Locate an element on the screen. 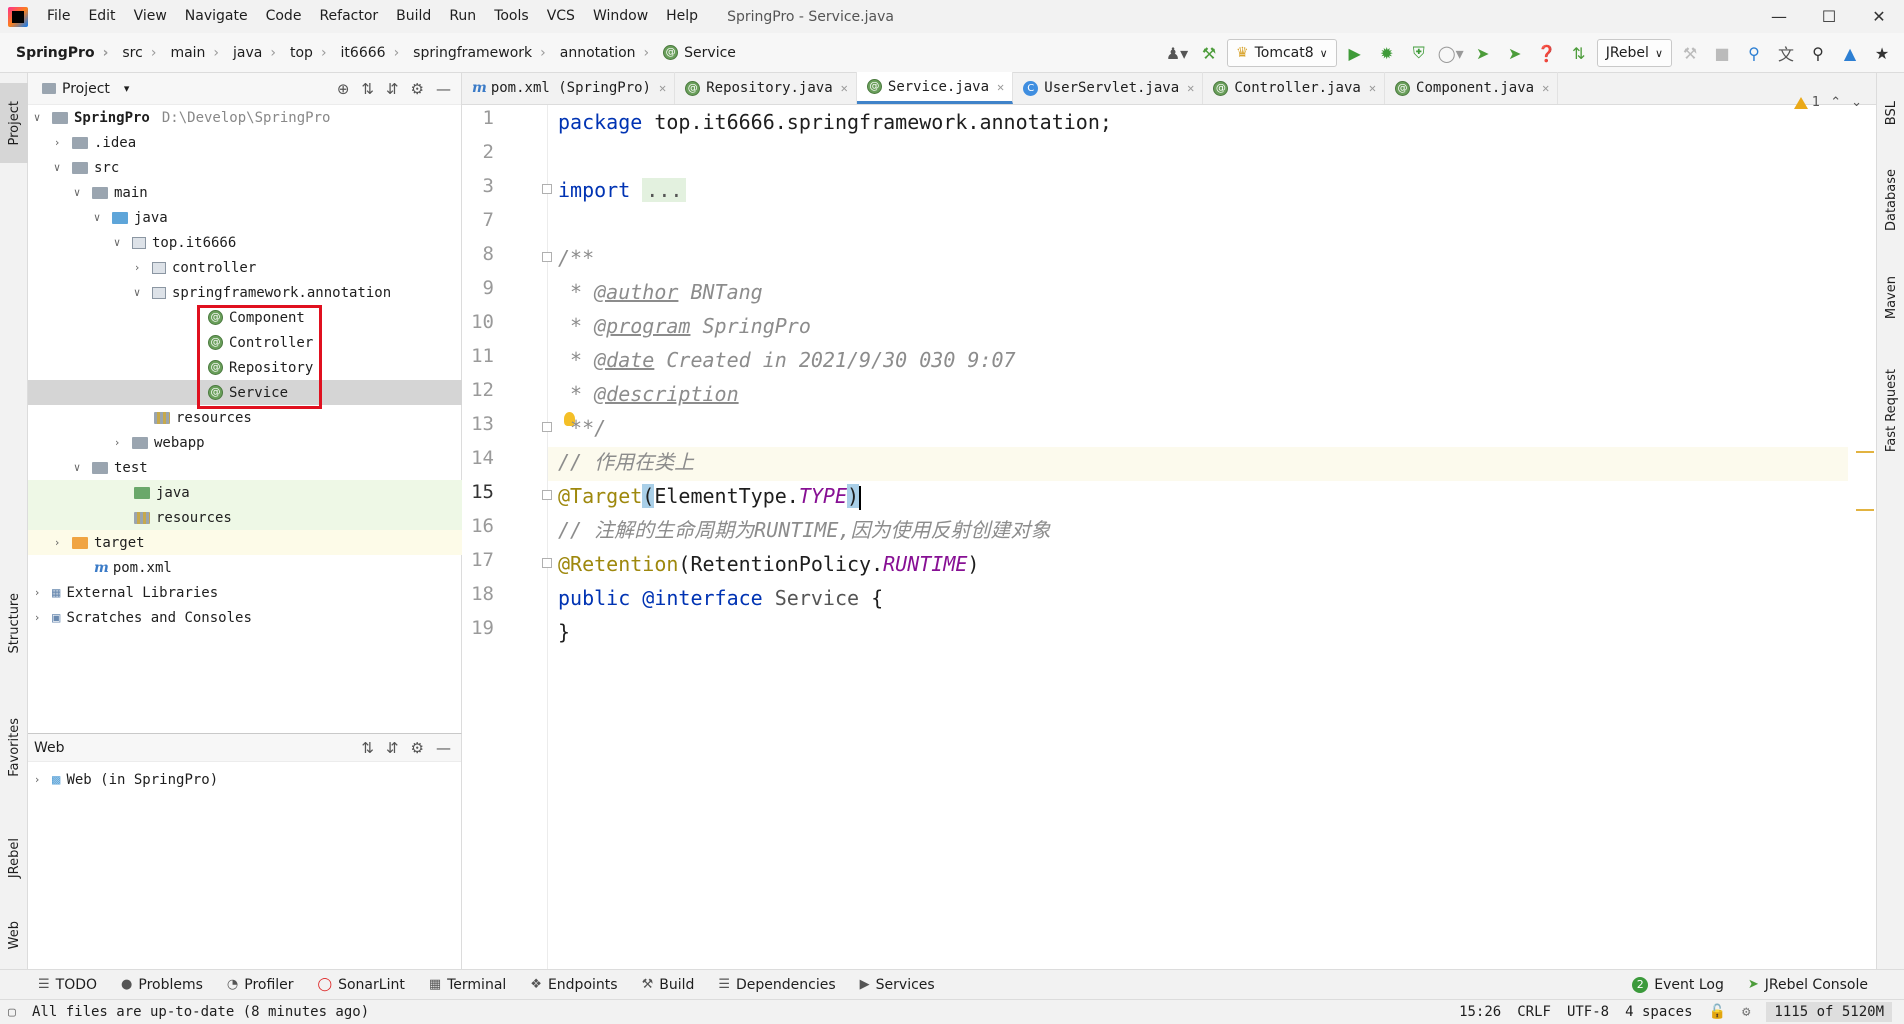  breadcrumb-item: annotation › is located at coordinates (601, 53).